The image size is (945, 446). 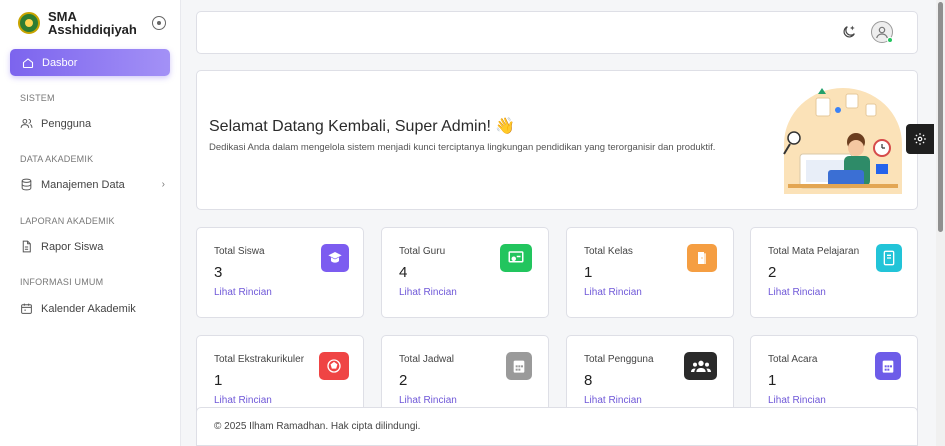 What do you see at coordinates (26, 246) in the screenshot?
I see `document-icon` at bounding box center [26, 246].